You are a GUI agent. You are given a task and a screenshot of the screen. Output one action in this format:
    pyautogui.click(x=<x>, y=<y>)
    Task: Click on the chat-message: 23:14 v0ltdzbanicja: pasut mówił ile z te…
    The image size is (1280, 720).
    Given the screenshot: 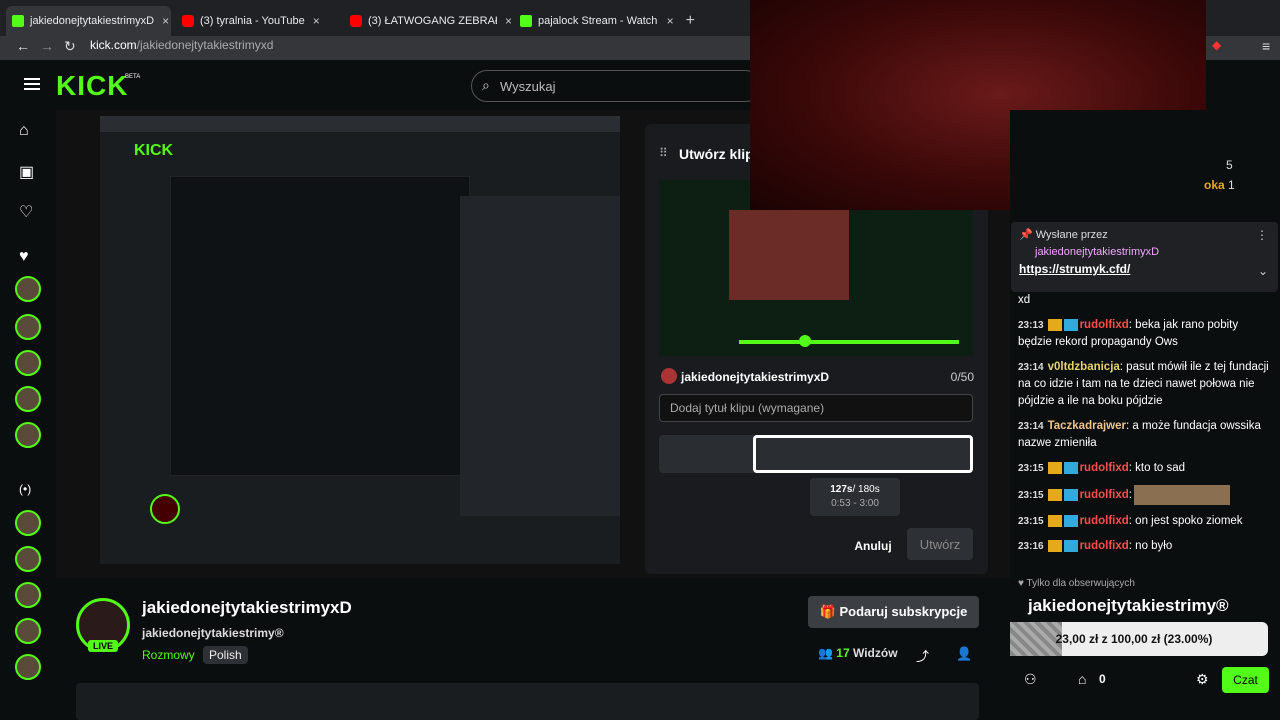 What is the action you would take?
    pyautogui.click(x=1145, y=384)
    